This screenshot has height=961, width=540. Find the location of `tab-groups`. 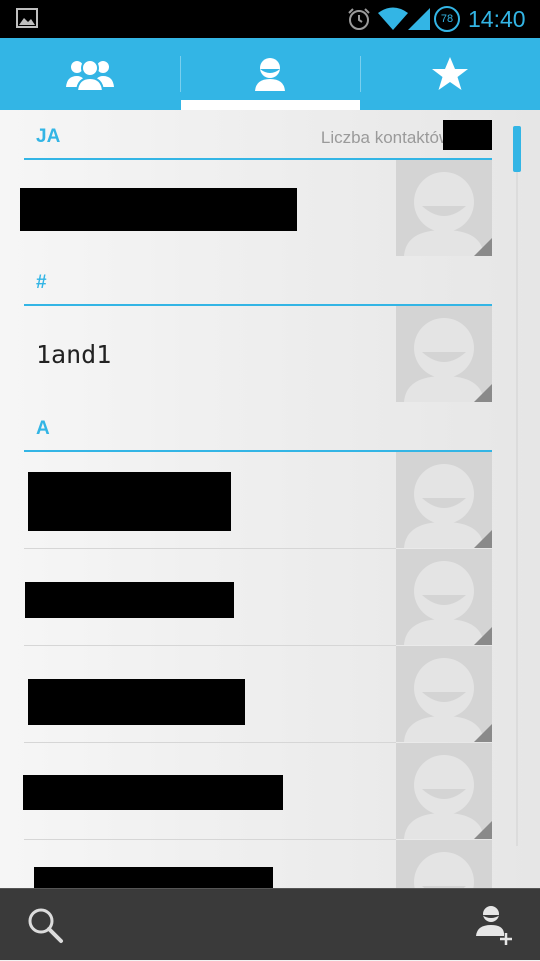

tab-groups is located at coordinates (90, 74).